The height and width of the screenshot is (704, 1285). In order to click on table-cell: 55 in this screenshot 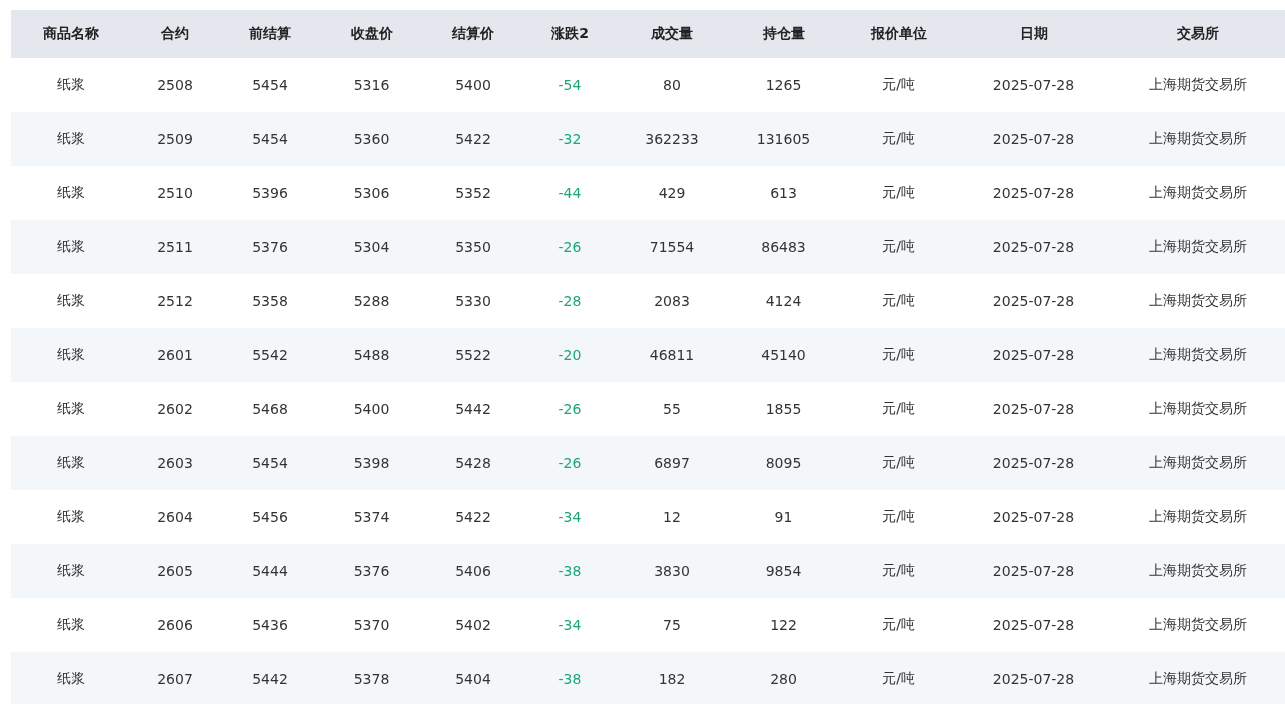, I will do `click(672, 409)`.